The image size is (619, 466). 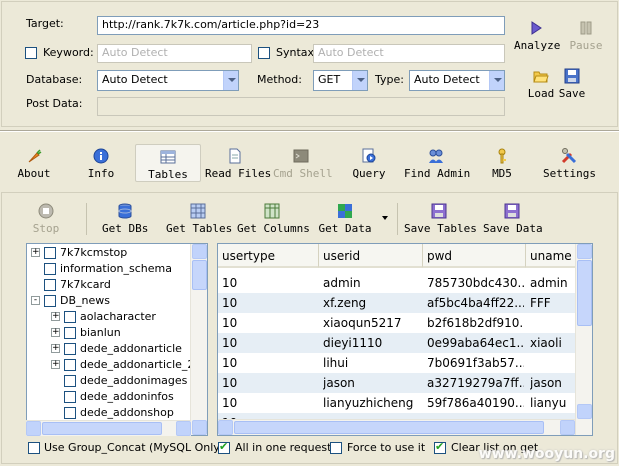 I want to click on get-dbs-button: Get DBs, so click(x=125, y=219).